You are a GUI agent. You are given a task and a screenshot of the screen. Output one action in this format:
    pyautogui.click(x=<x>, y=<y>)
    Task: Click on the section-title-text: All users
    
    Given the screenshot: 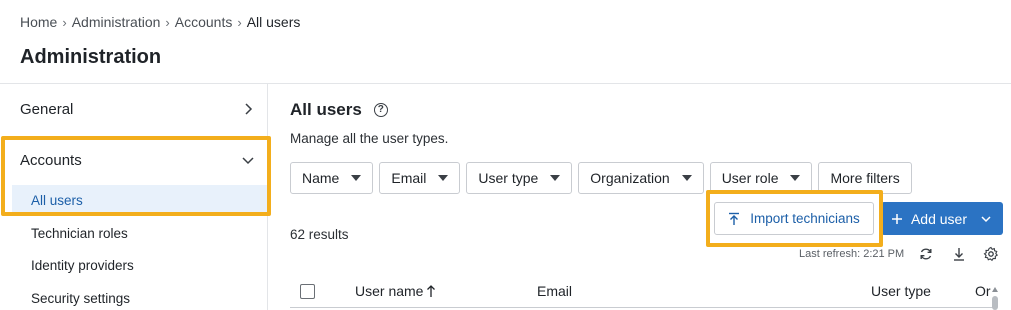 What is the action you would take?
    pyautogui.click(x=326, y=109)
    